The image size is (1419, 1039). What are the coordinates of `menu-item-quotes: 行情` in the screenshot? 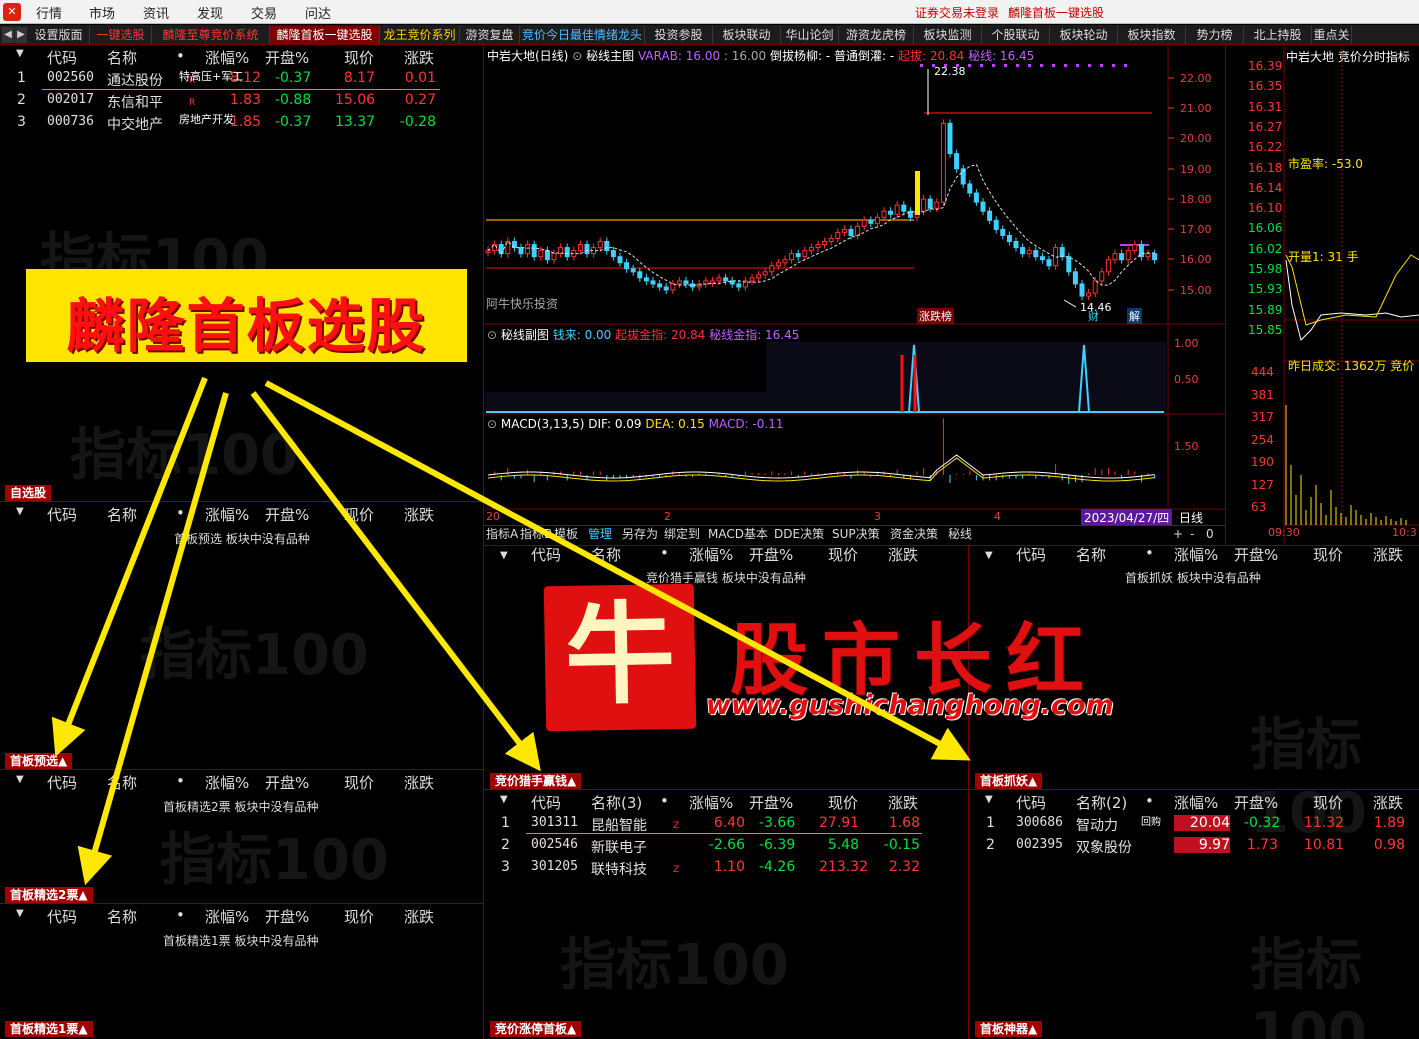 It's located at (49, 12).